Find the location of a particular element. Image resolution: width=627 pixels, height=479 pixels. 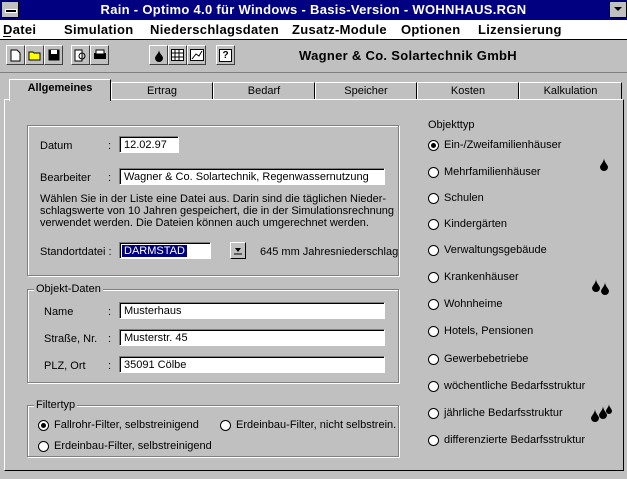

standort-dropdown-button is located at coordinates (238, 250).